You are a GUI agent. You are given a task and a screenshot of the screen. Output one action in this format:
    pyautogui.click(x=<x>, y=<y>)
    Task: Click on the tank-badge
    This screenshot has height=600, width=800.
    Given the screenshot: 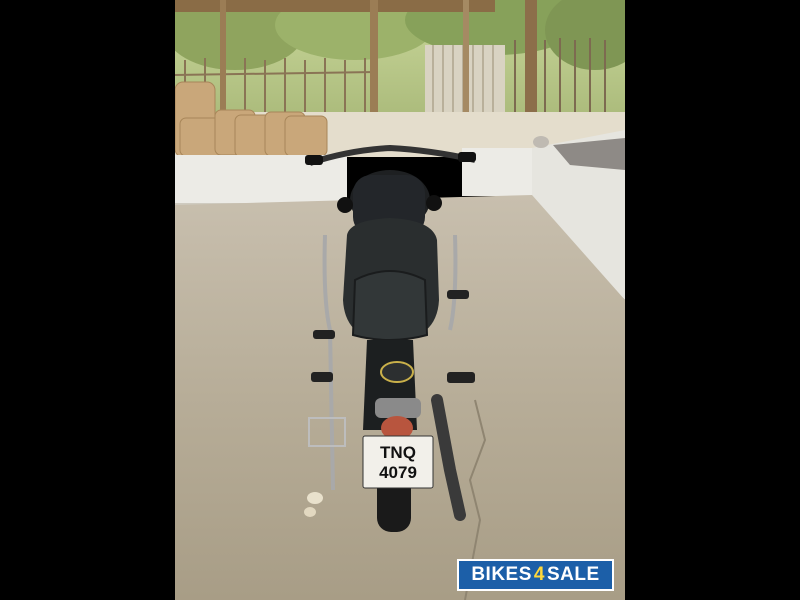 What is the action you would take?
    pyautogui.click(x=397, y=372)
    